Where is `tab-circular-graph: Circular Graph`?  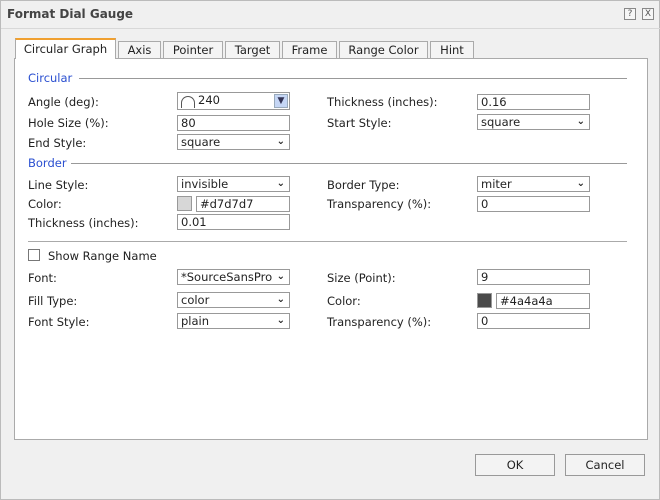 tab-circular-graph: Circular Graph is located at coordinates (65, 48).